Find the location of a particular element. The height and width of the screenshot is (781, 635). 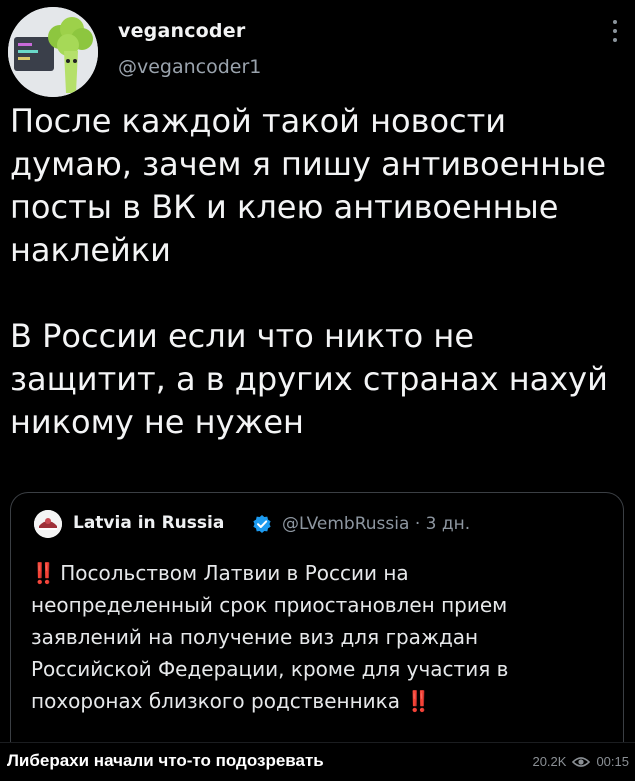

broccoli-avatar-icon is located at coordinates (53, 52).